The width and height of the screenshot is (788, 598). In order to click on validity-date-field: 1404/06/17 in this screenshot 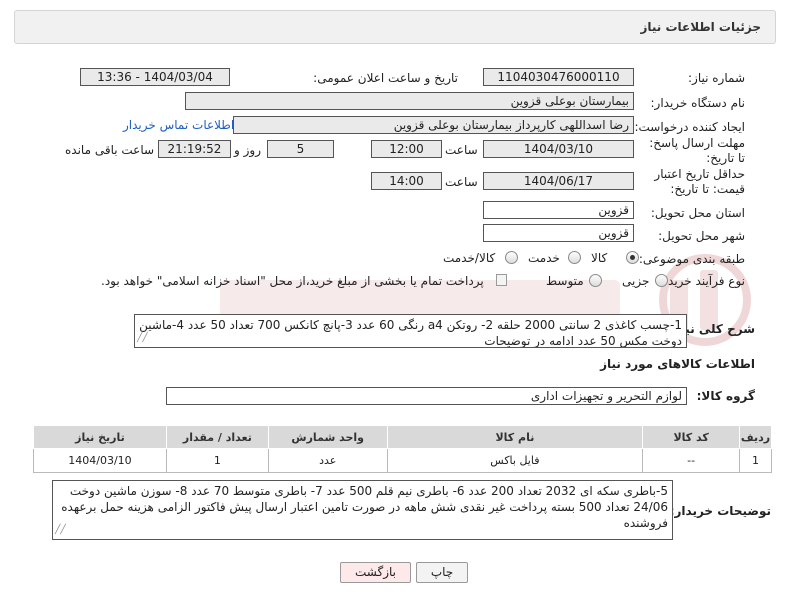, I will do `click(558, 181)`.